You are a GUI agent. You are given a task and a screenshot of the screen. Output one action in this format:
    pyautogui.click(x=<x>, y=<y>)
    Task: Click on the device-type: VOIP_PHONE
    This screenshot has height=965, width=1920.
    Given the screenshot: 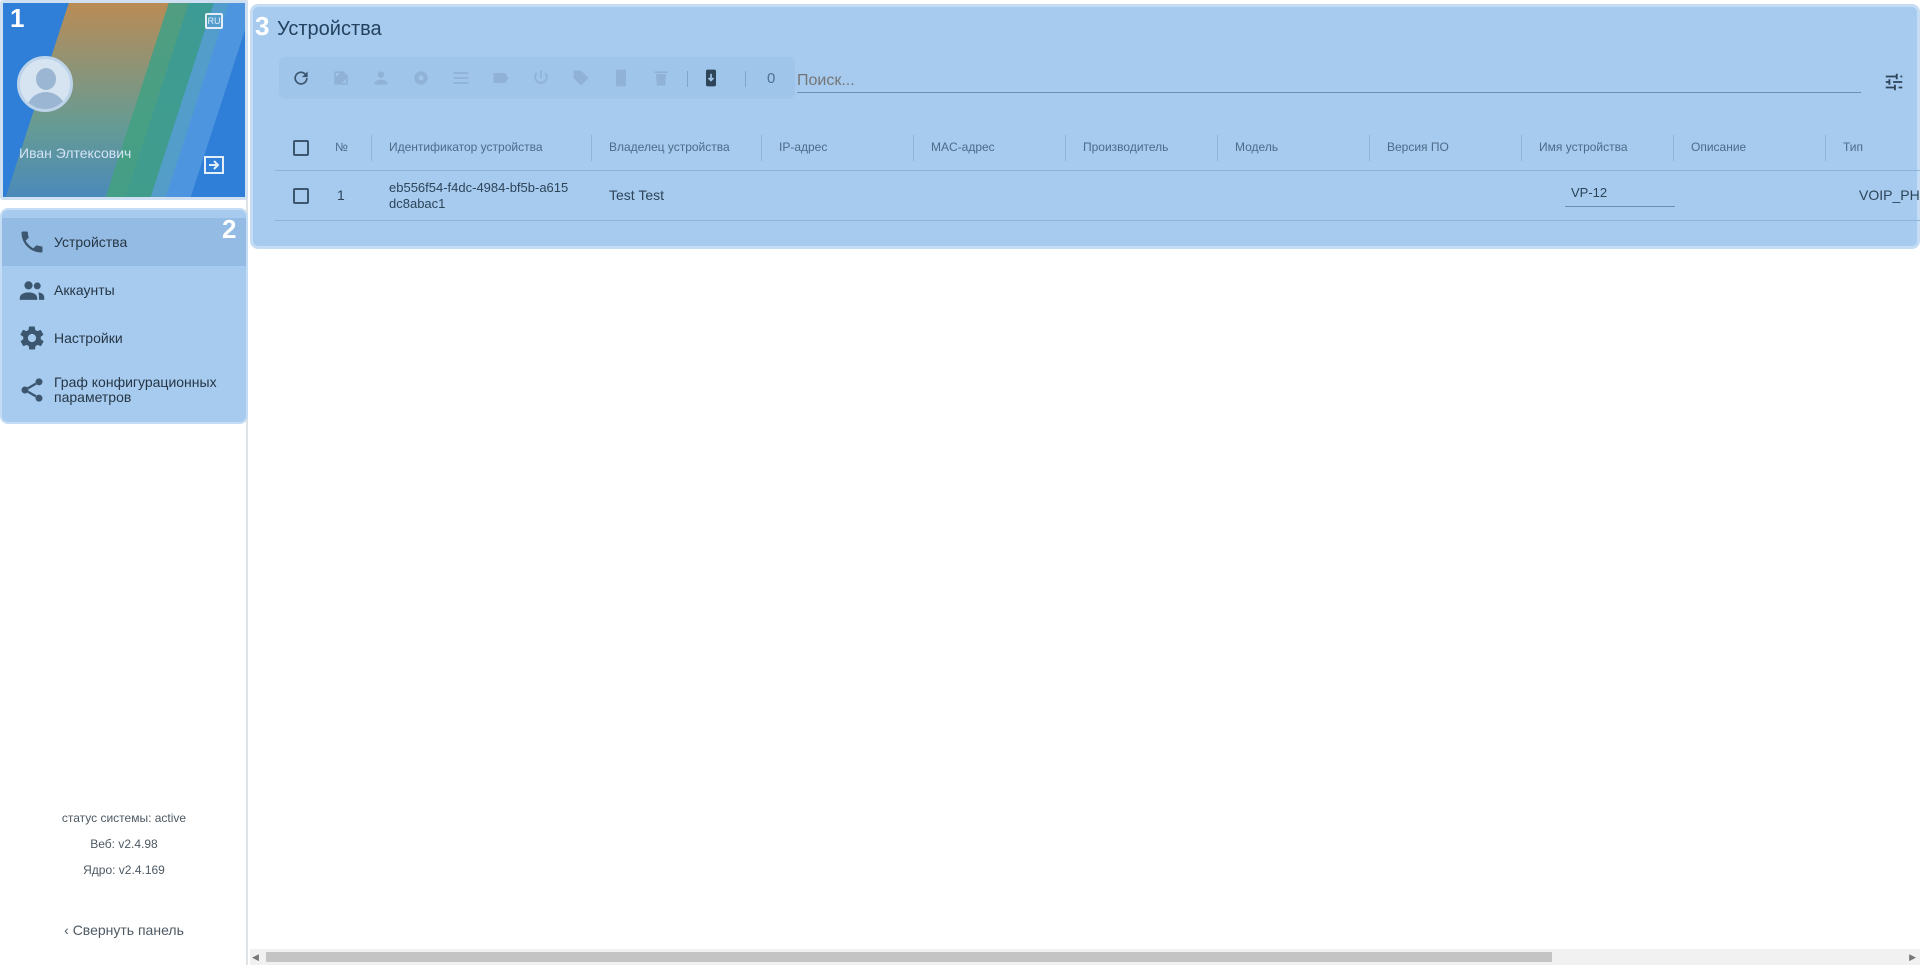 What is the action you would take?
    pyautogui.click(x=1889, y=195)
    